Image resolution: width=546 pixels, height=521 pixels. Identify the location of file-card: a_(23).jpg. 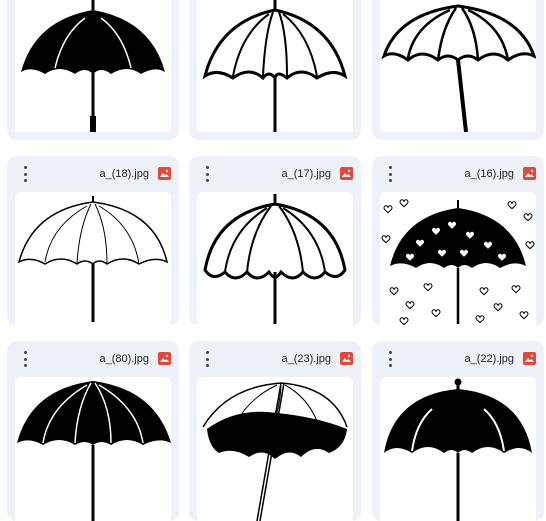
(275, 431).